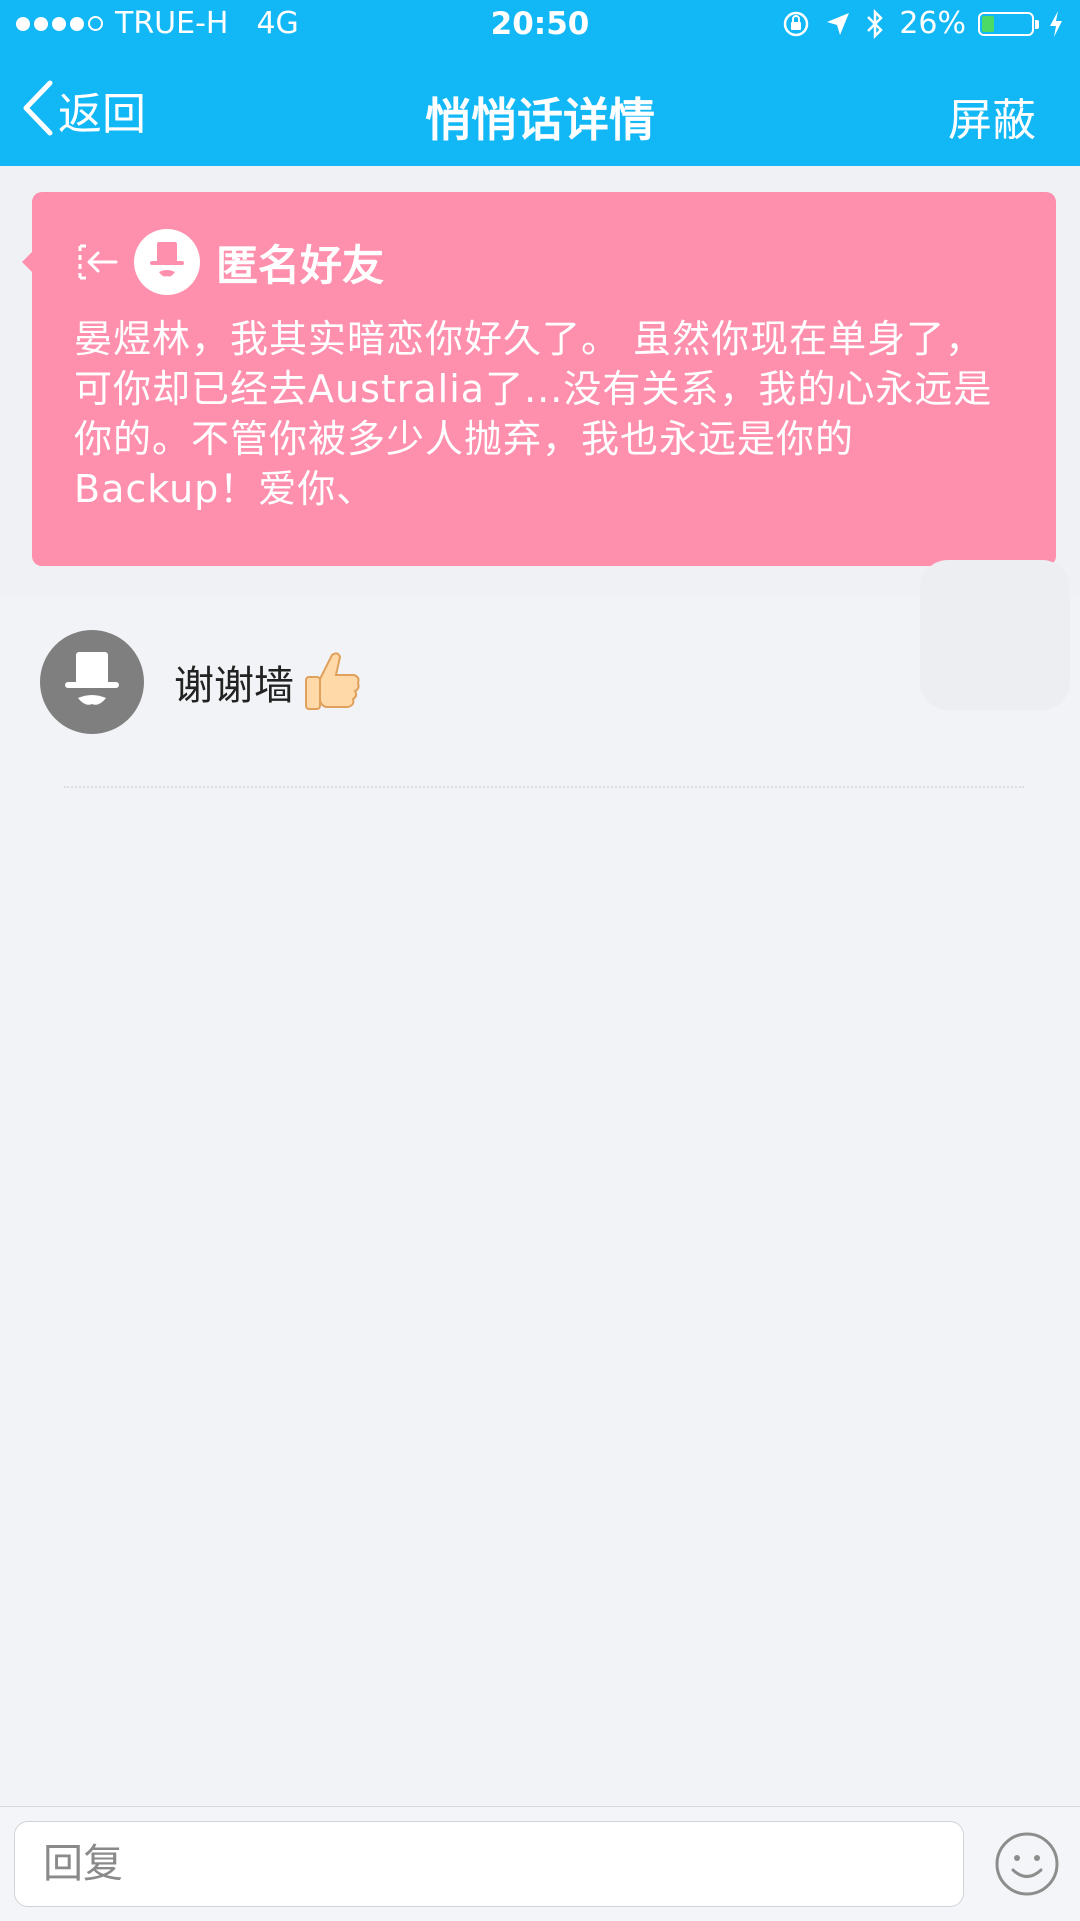  I want to click on bluetooth-icon, so click(875, 24).